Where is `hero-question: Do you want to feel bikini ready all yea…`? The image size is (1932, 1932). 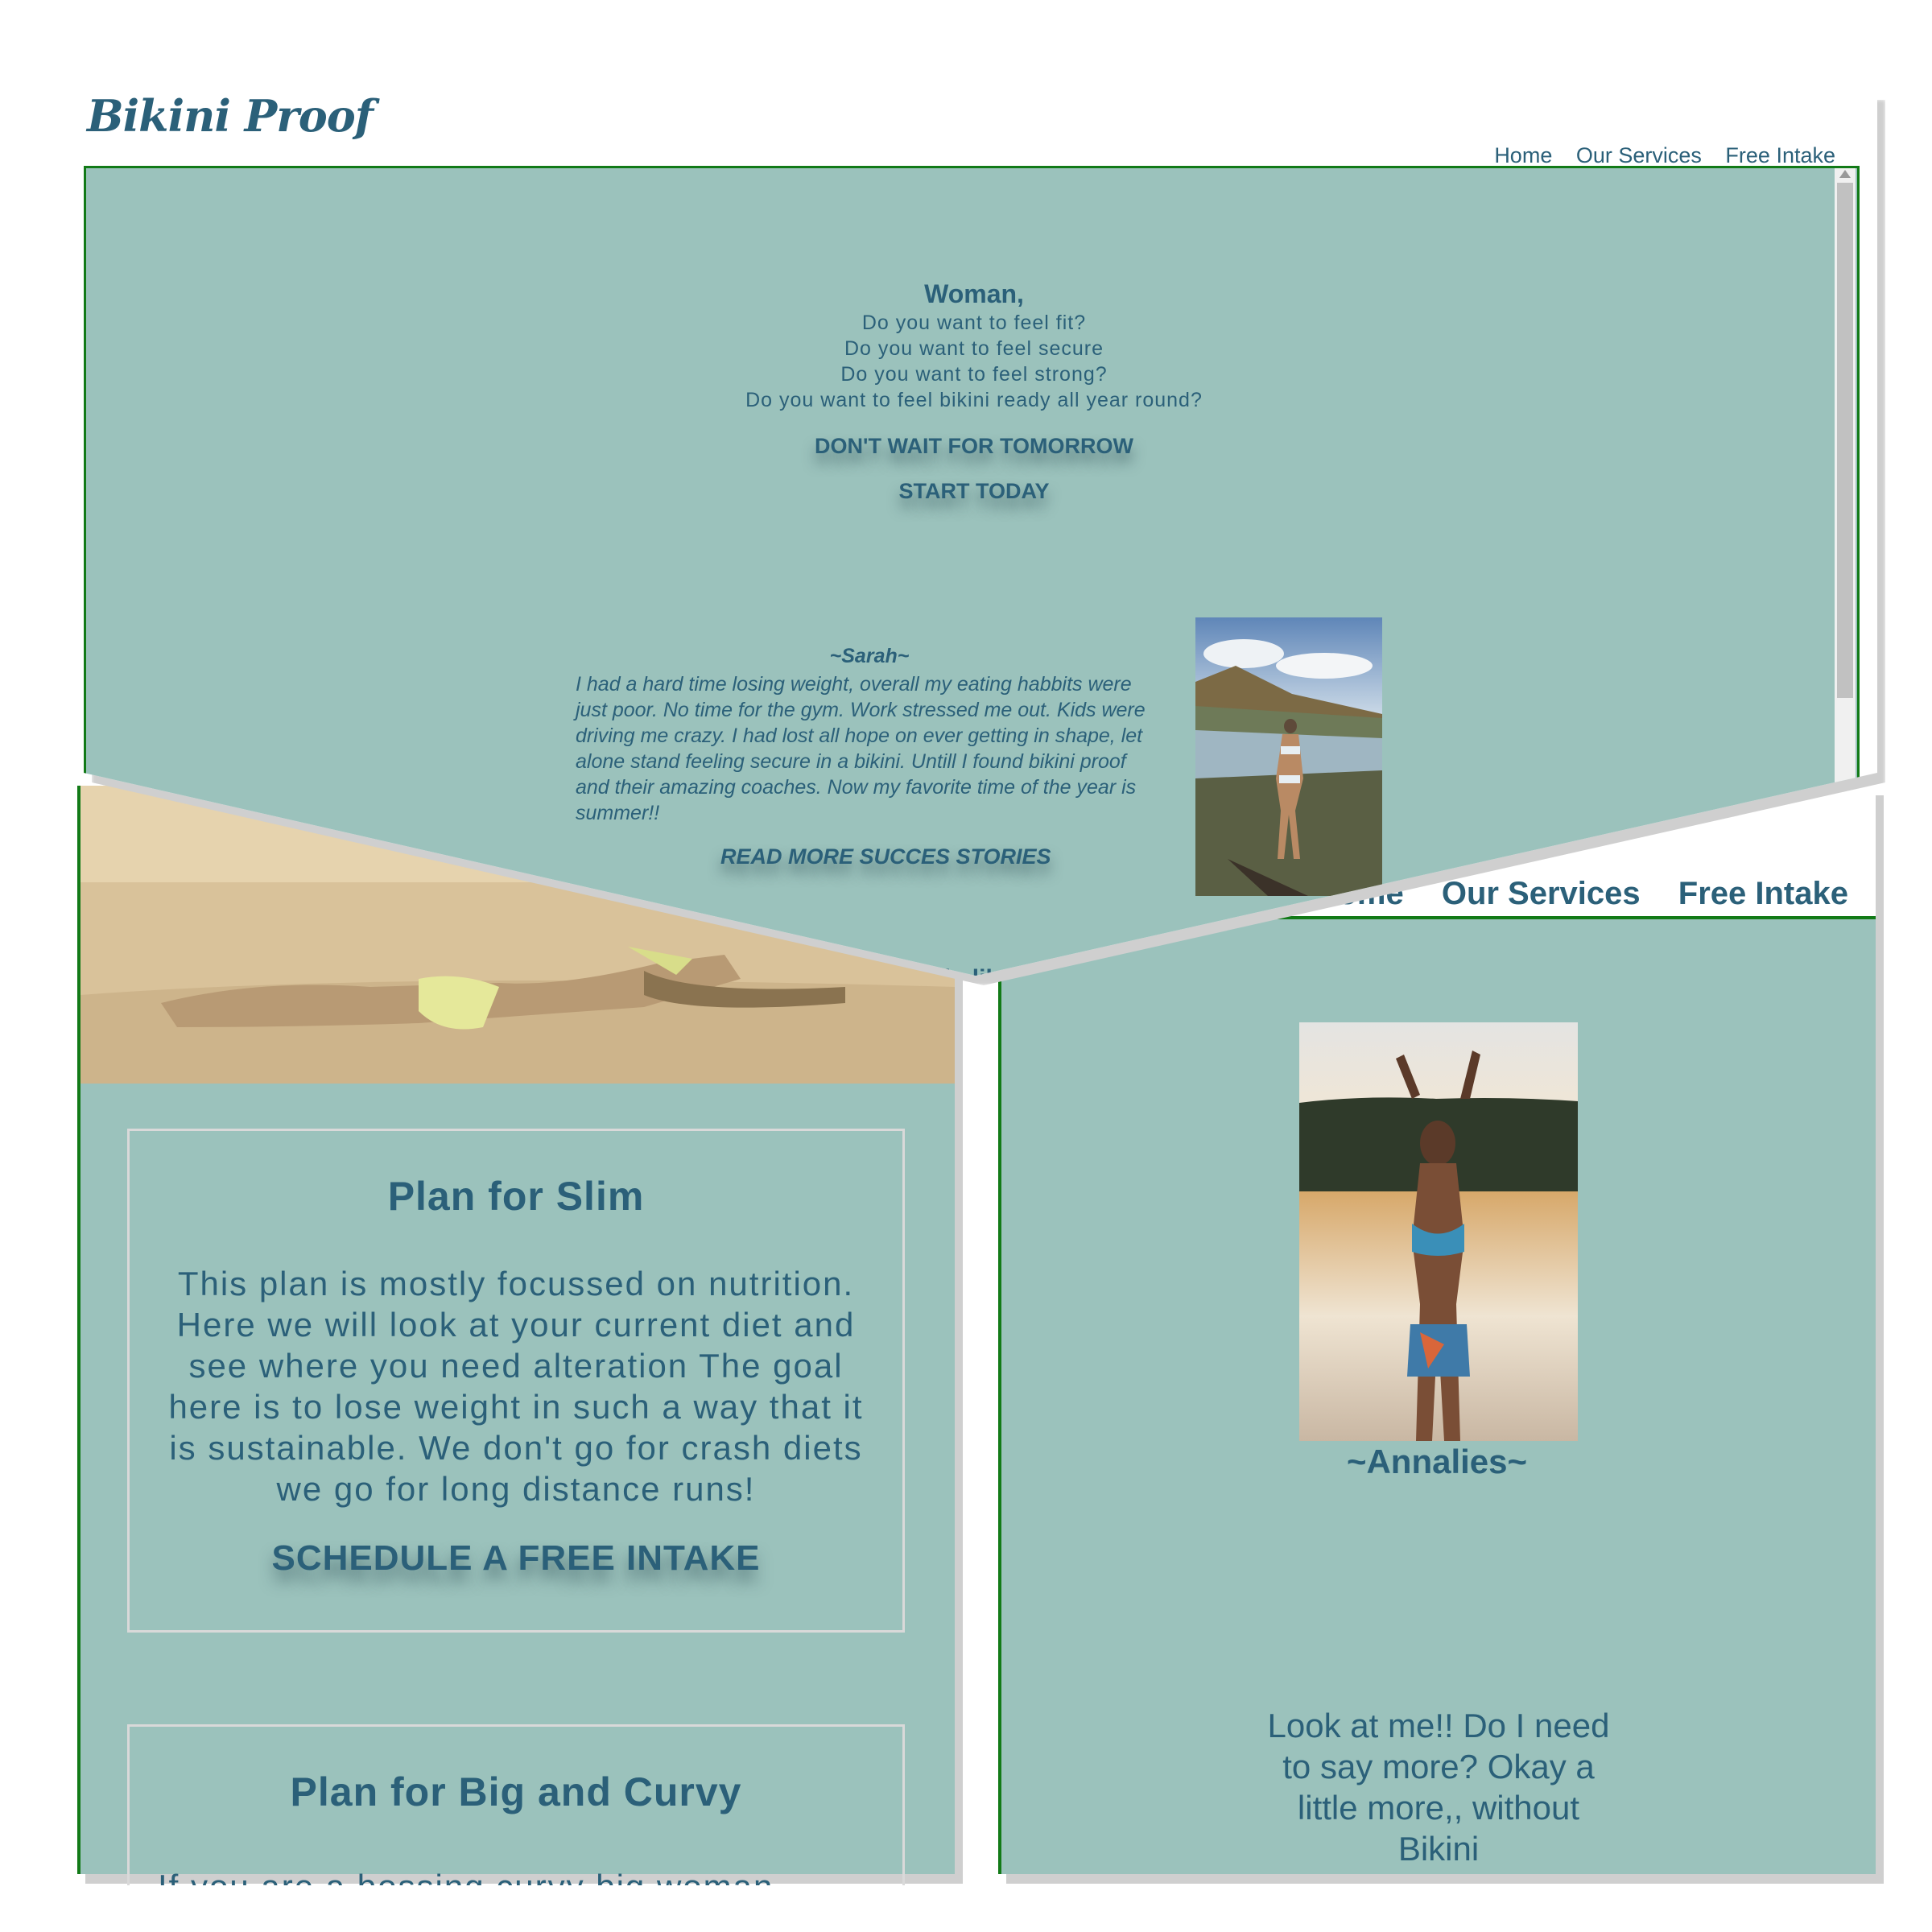 hero-question: Do you want to feel bikini ready all yea… is located at coordinates (974, 400).